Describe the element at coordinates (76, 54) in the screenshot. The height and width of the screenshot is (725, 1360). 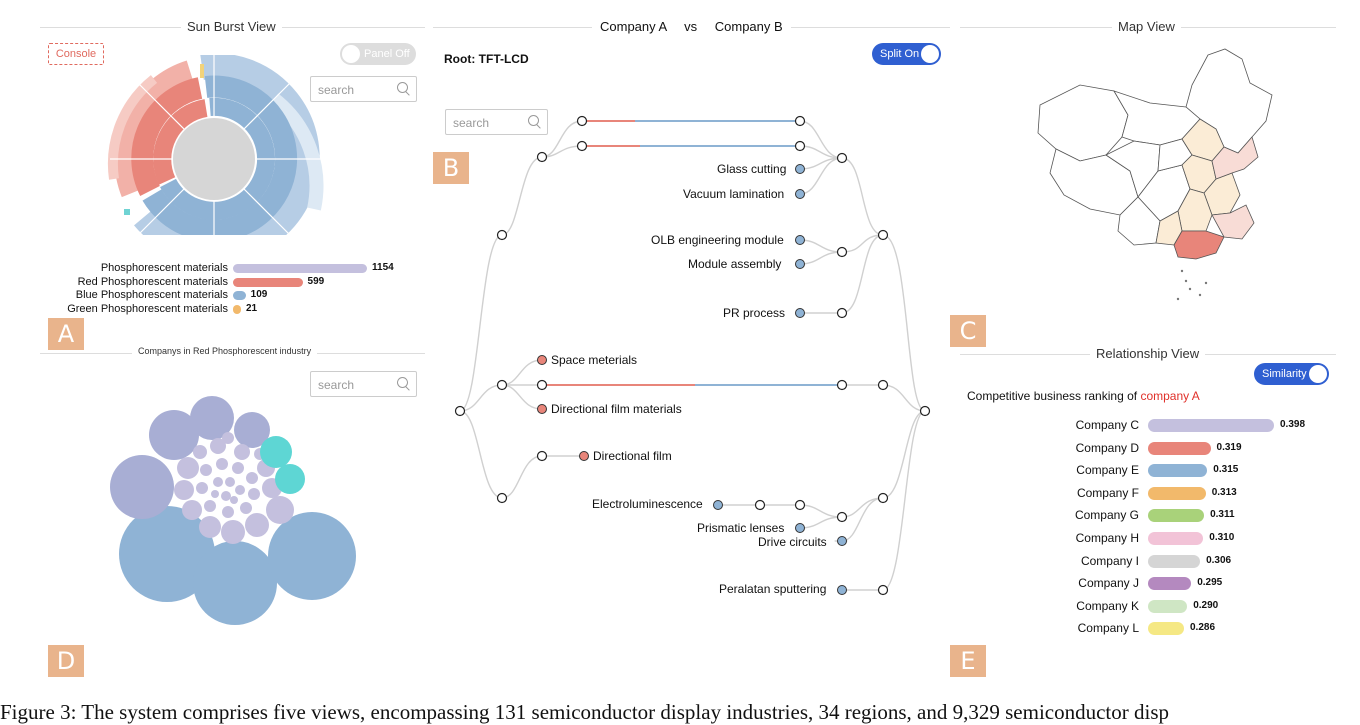
I see `console-button: Console` at that location.